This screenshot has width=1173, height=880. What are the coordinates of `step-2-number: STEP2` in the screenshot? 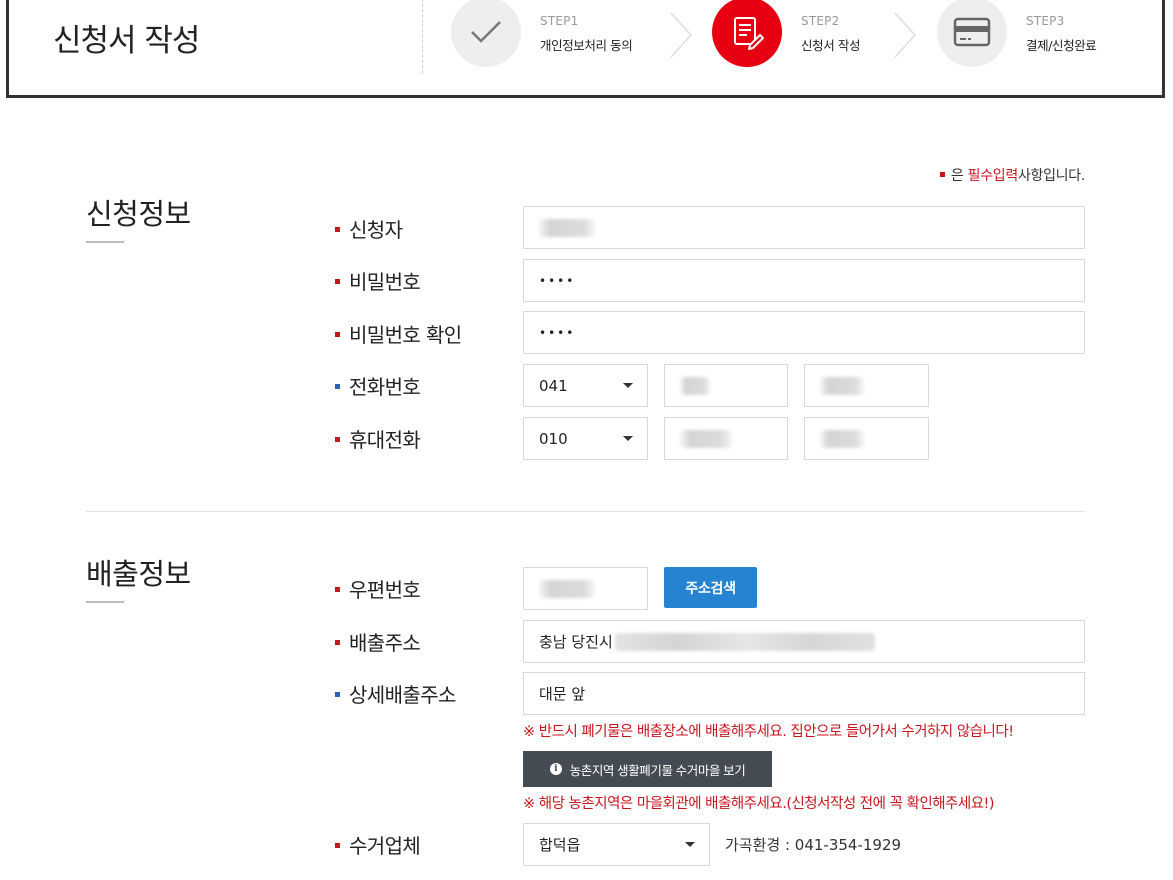 It's located at (820, 21).